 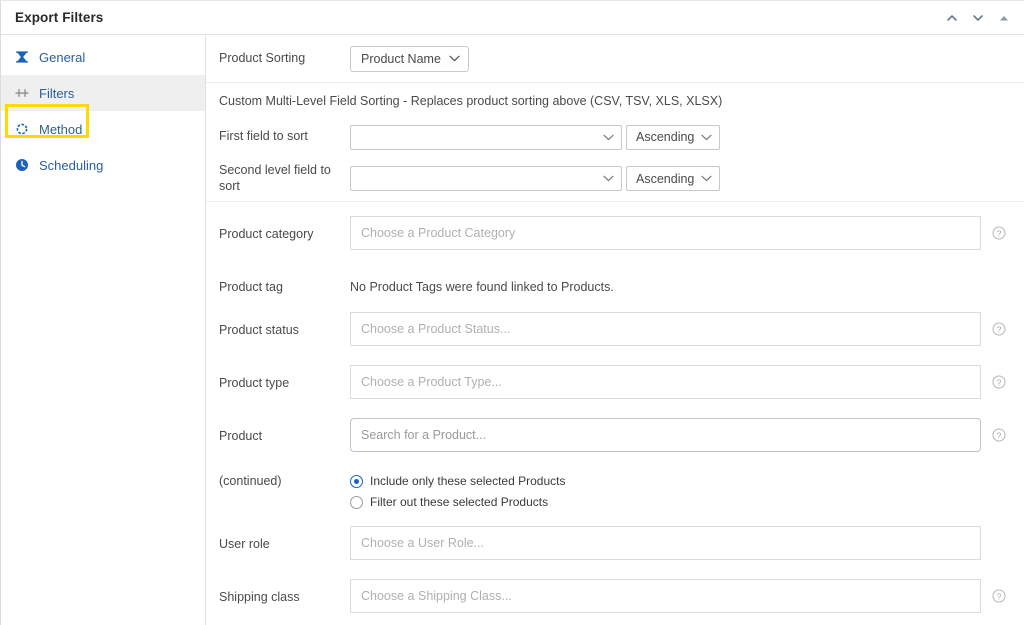 I want to click on triangle-up-icon, so click(x=1004, y=18).